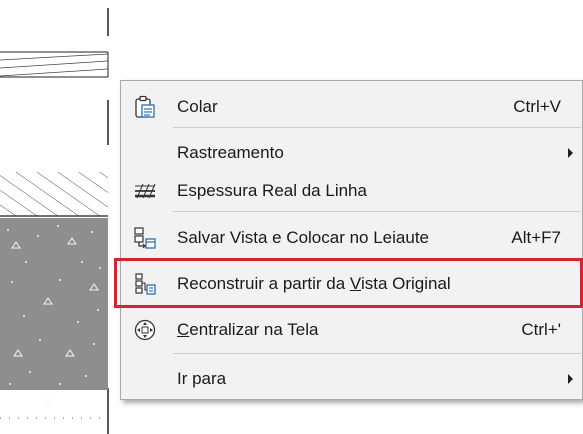  Describe the element at coordinates (537, 106) in the screenshot. I see `menu-item-shortcut: Ctrl+V` at that location.